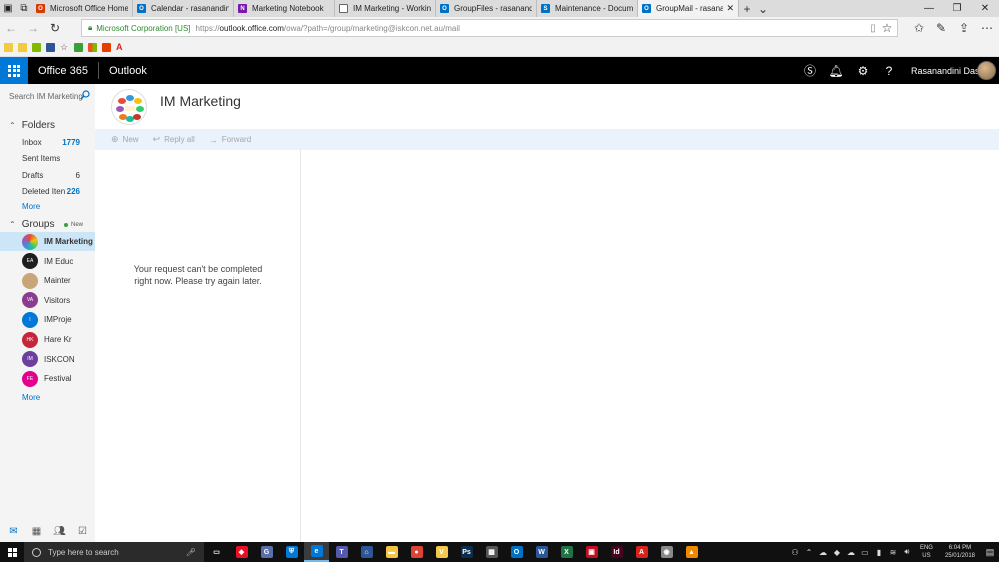 This screenshot has width=999, height=562. What do you see at coordinates (946, 70) in the screenshot?
I see `user-name: Rasanandini Dasi` at bounding box center [946, 70].